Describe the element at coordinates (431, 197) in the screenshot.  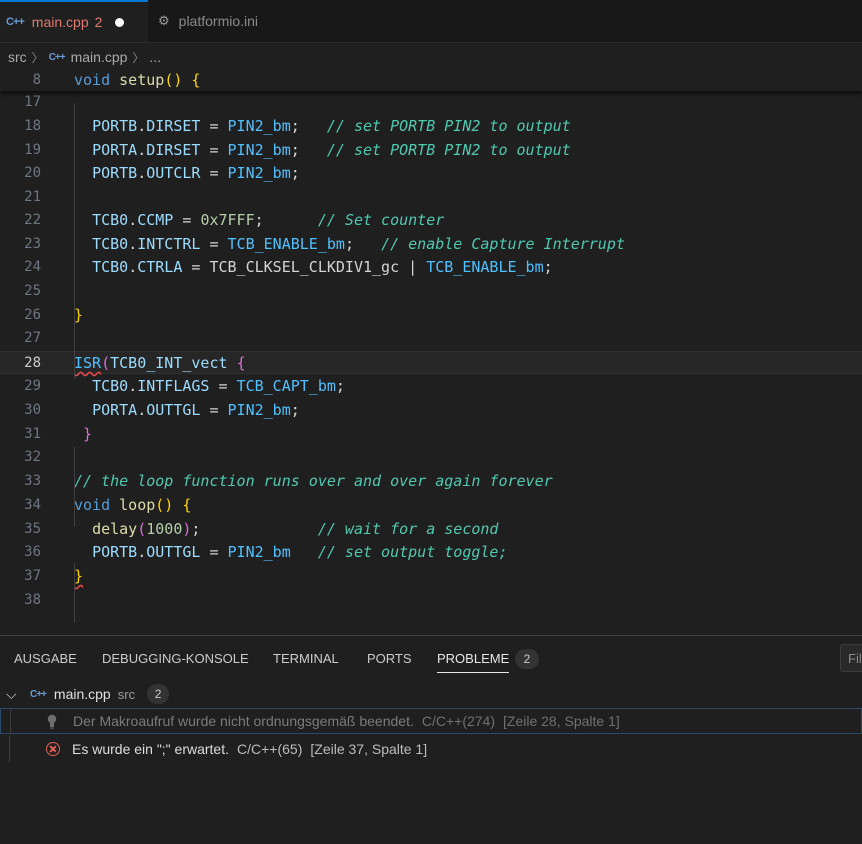
I see `code-line: 21` at that location.